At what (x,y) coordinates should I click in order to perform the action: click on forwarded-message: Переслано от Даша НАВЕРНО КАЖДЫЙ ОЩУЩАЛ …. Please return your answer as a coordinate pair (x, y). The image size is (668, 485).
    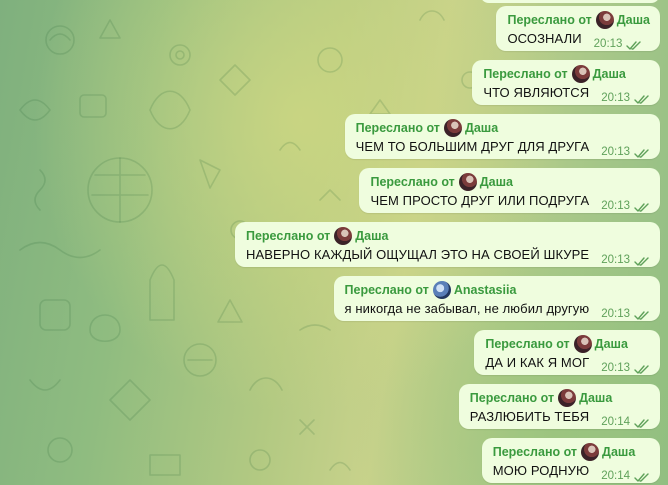
    Looking at the image, I should click on (447, 244).